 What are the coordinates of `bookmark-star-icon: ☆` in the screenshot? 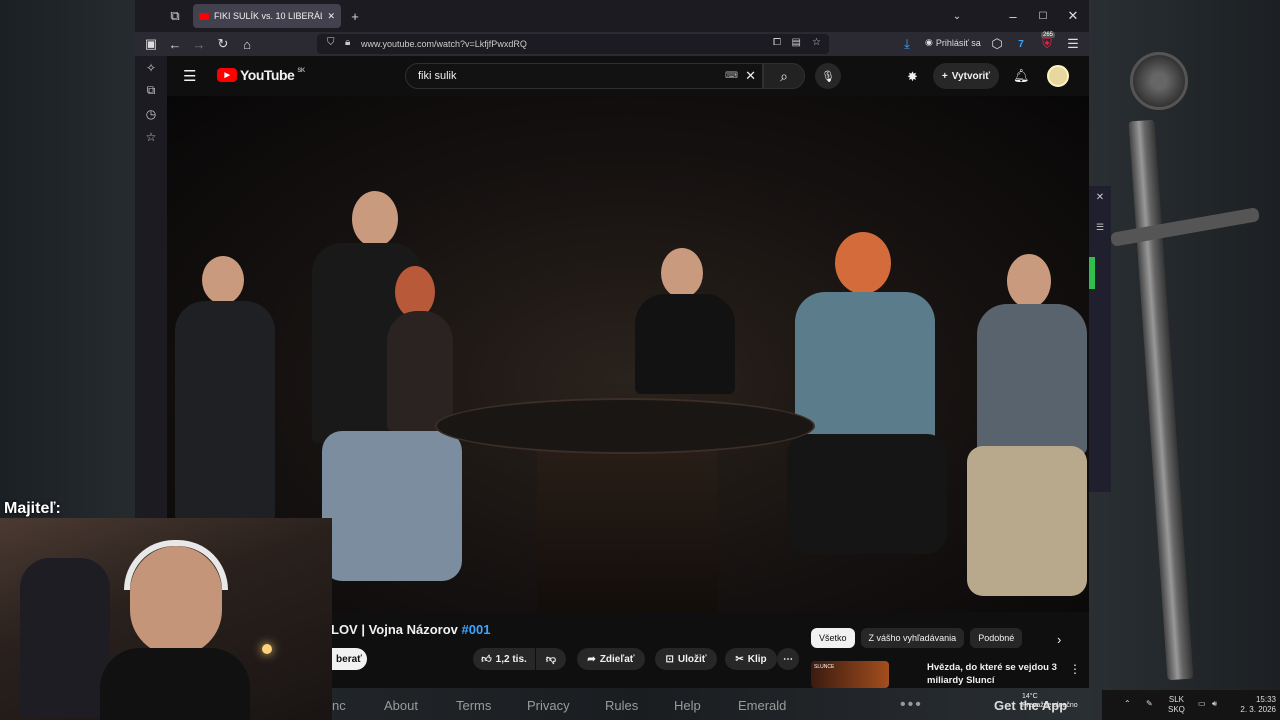 It's located at (816, 42).